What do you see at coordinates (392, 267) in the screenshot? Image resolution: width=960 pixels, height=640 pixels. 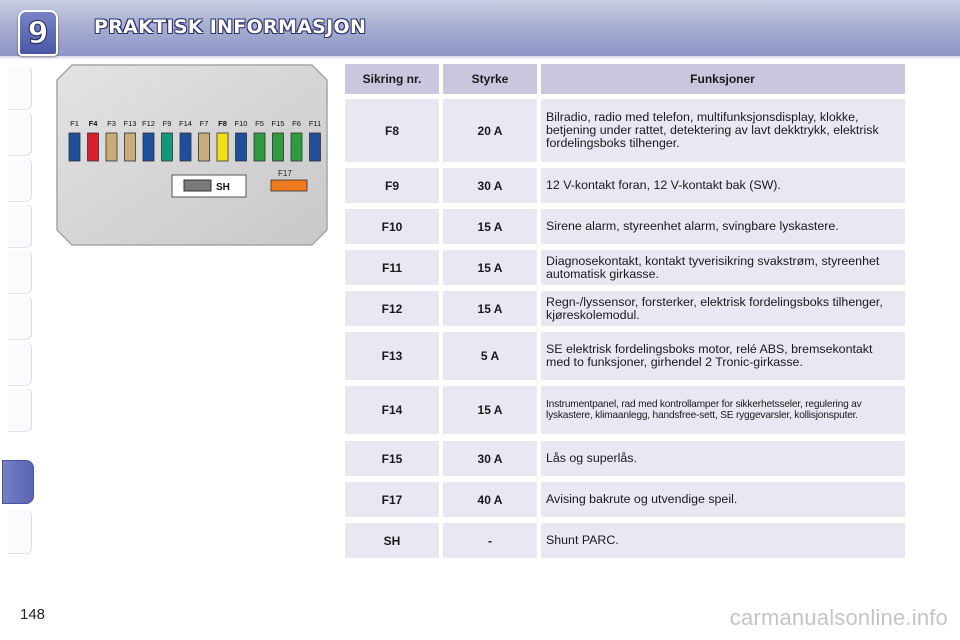 I see `cell-fuse: F11` at bounding box center [392, 267].